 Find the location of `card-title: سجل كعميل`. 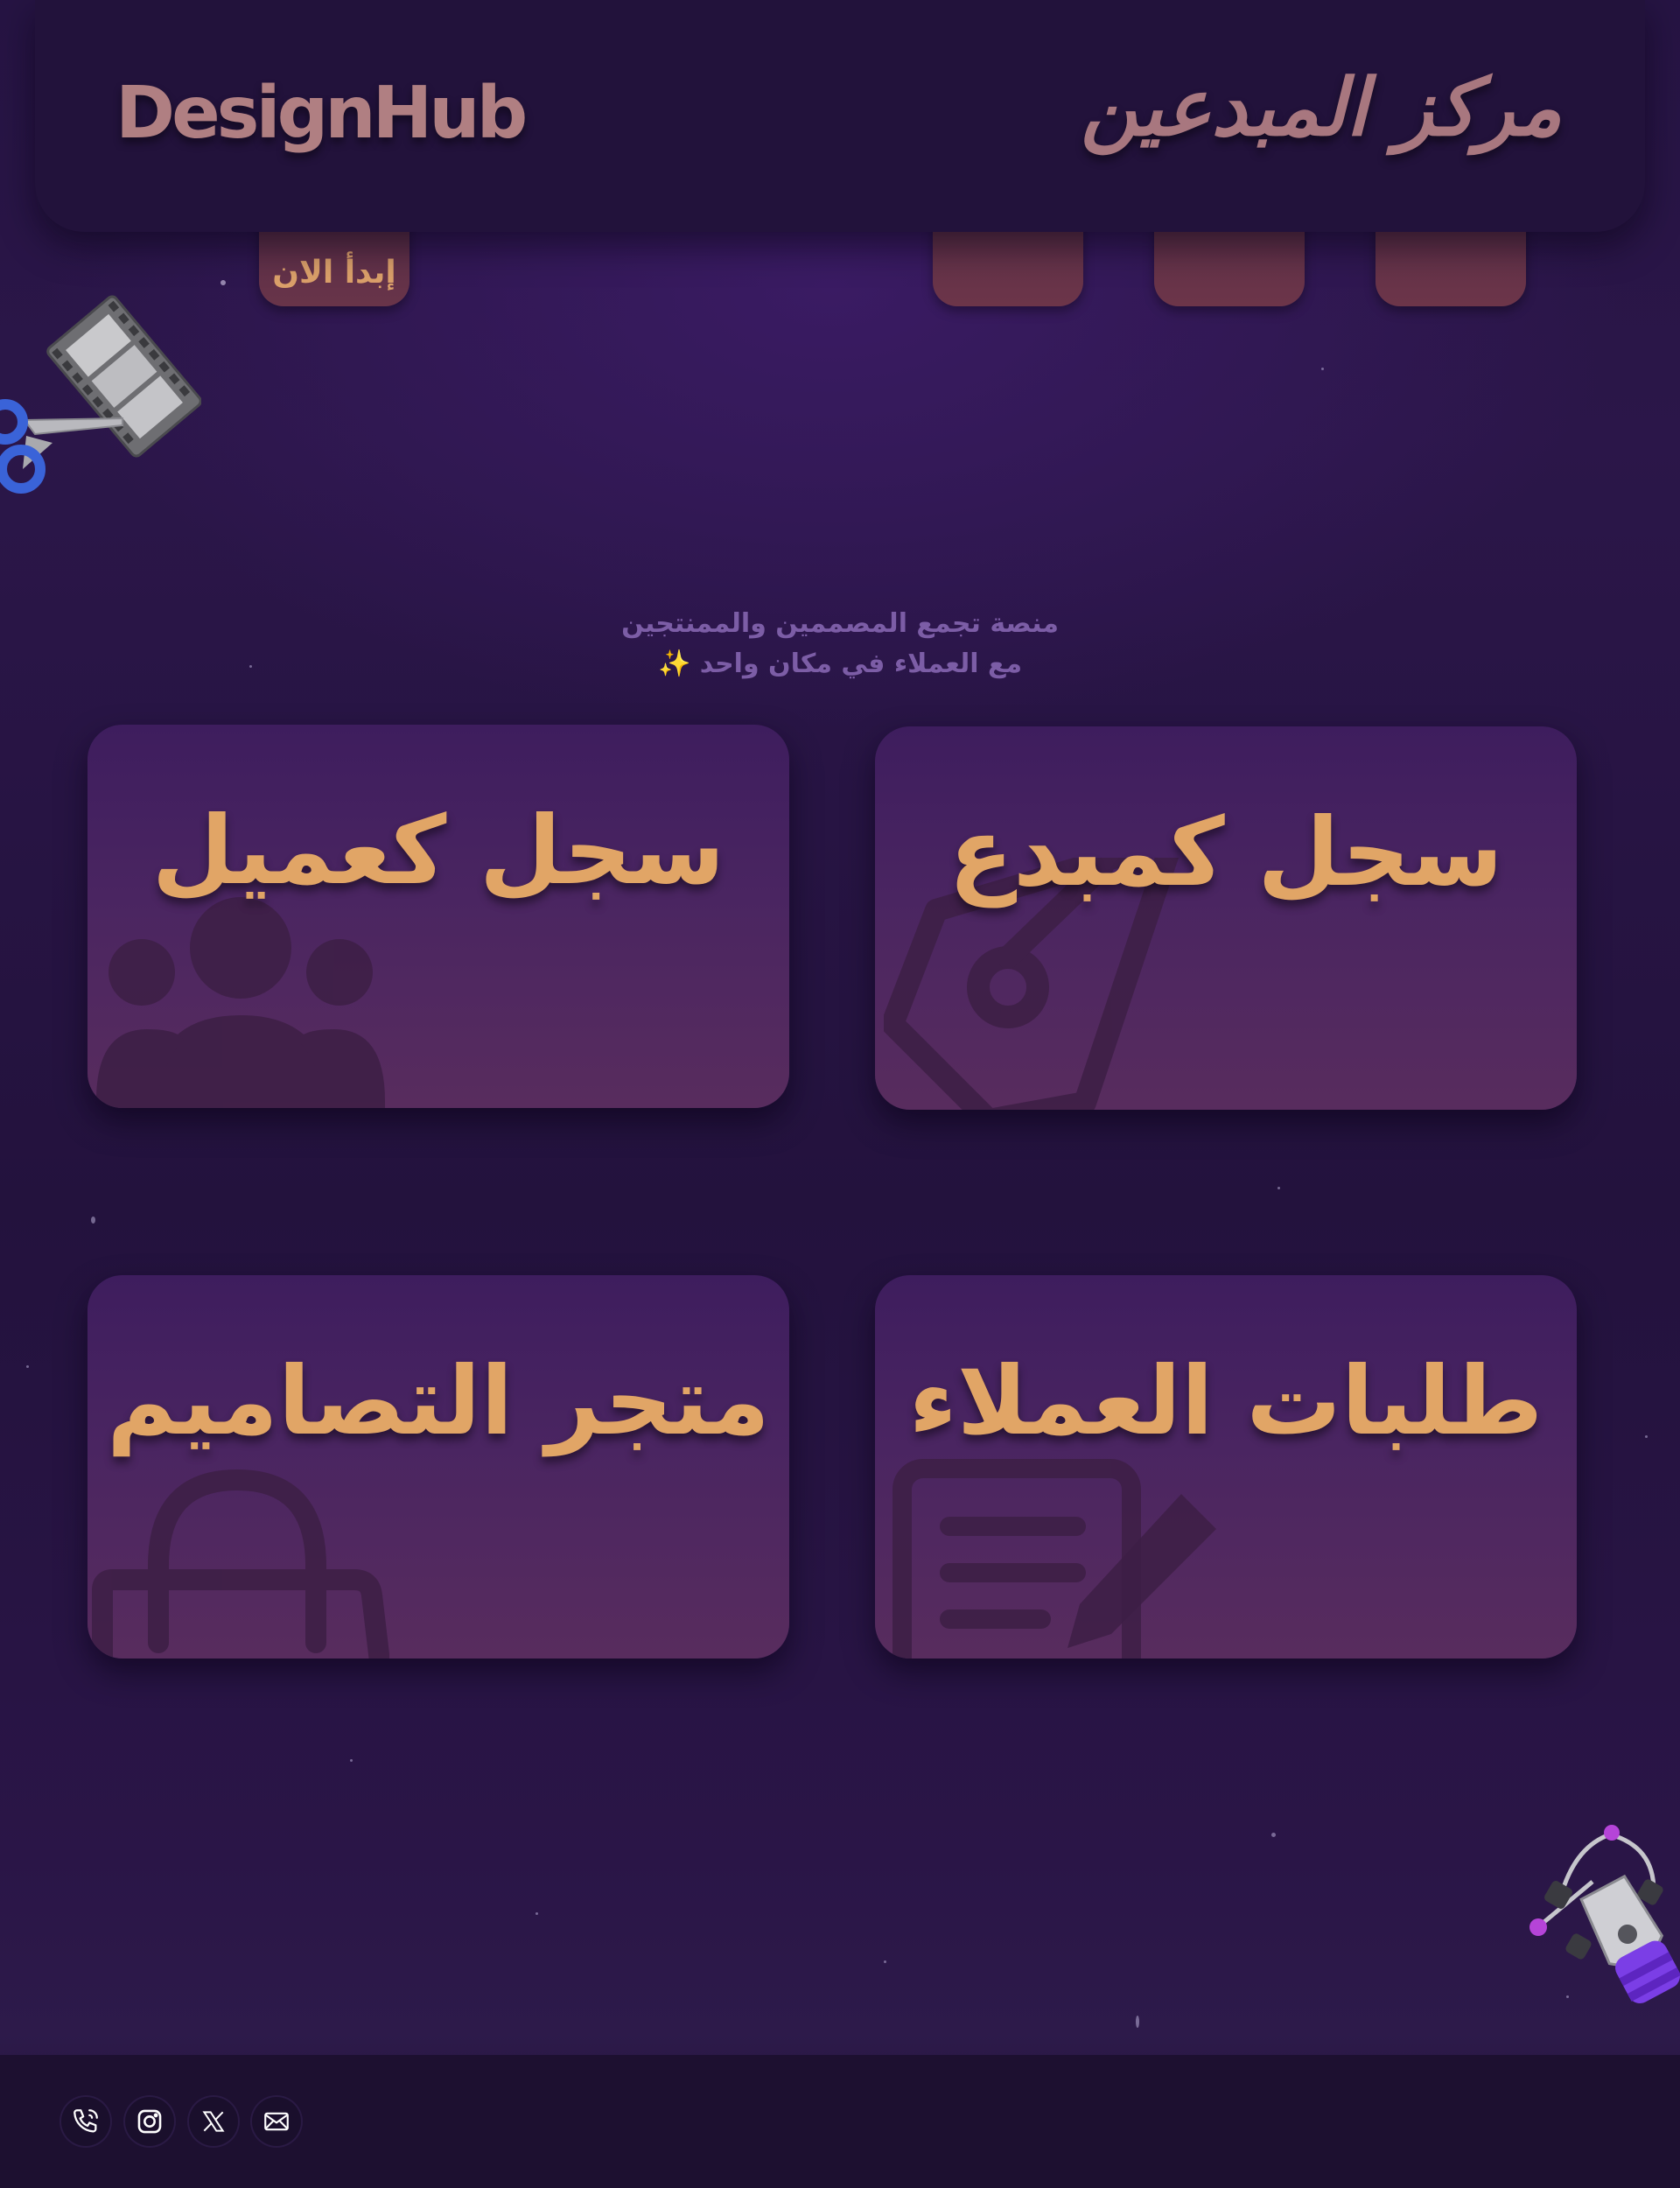

card-title: سجل كعميل is located at coordinates (438, 851).